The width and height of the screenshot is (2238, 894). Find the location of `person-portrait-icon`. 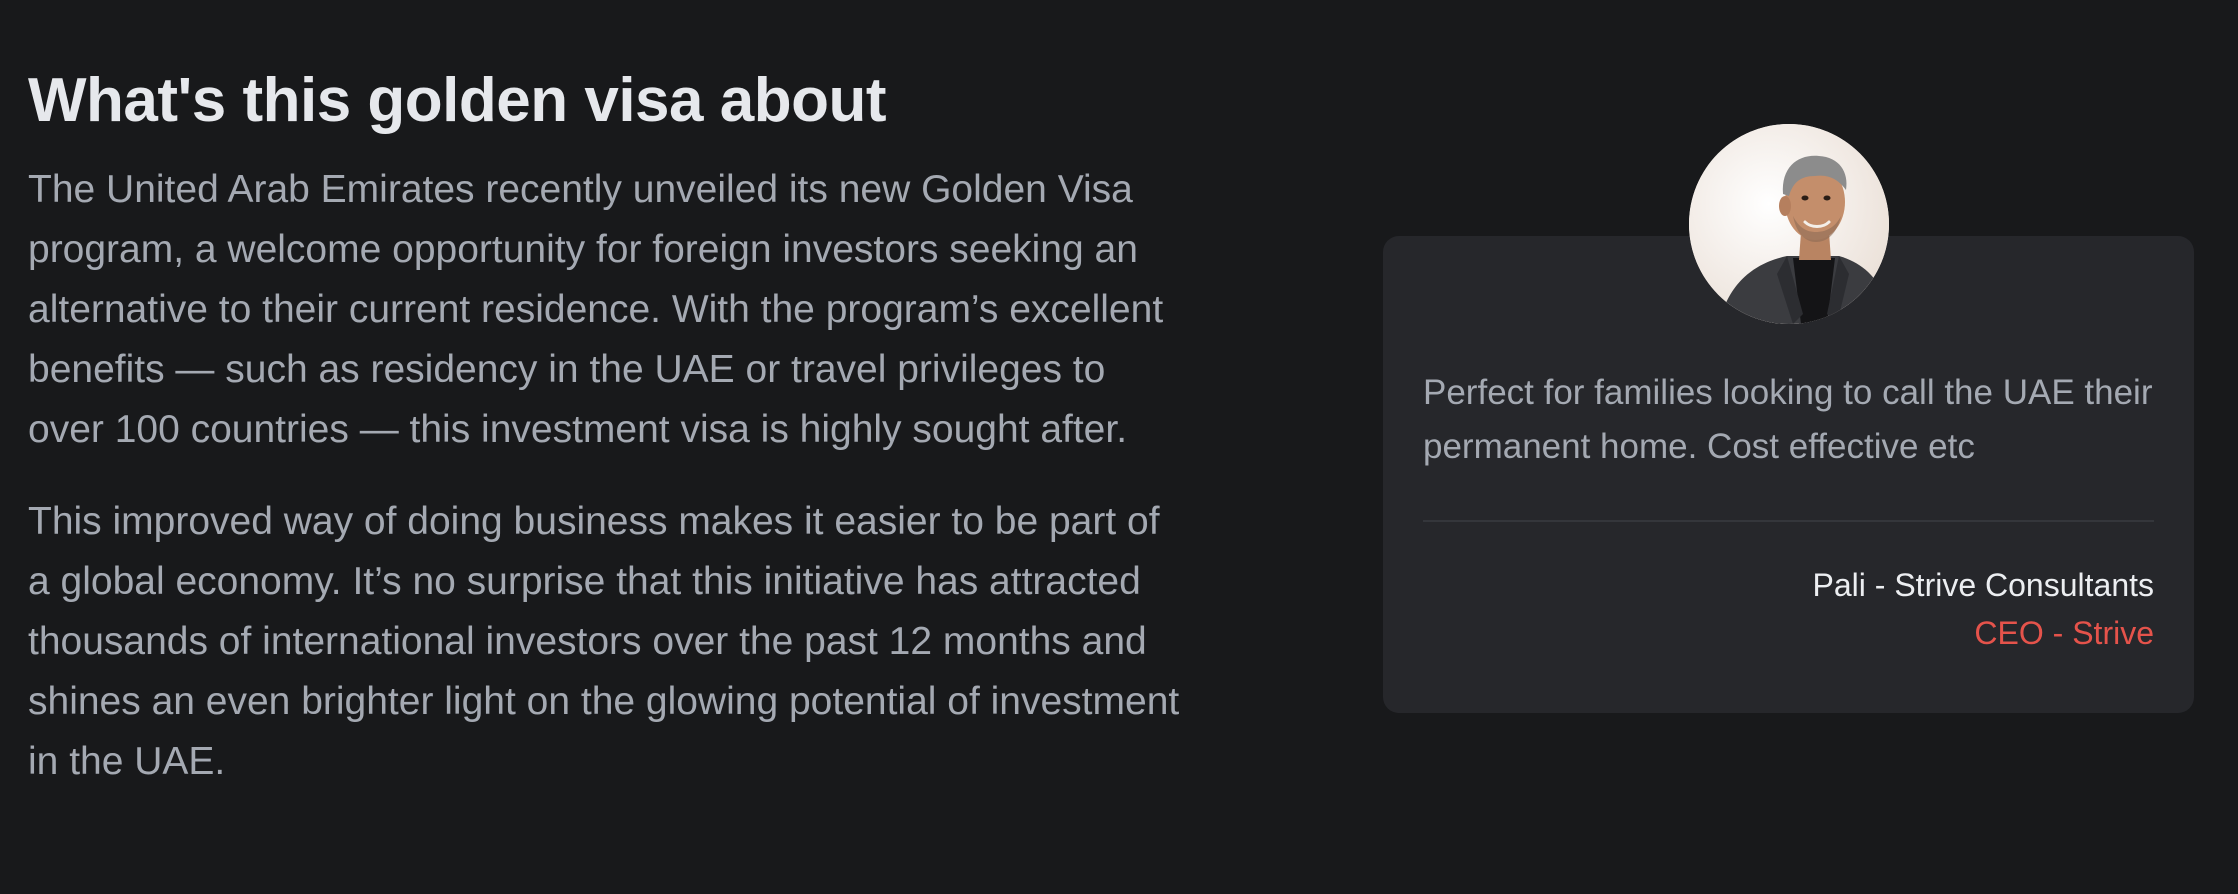

person-portrait-icon is located at coordinates (1789, 224).